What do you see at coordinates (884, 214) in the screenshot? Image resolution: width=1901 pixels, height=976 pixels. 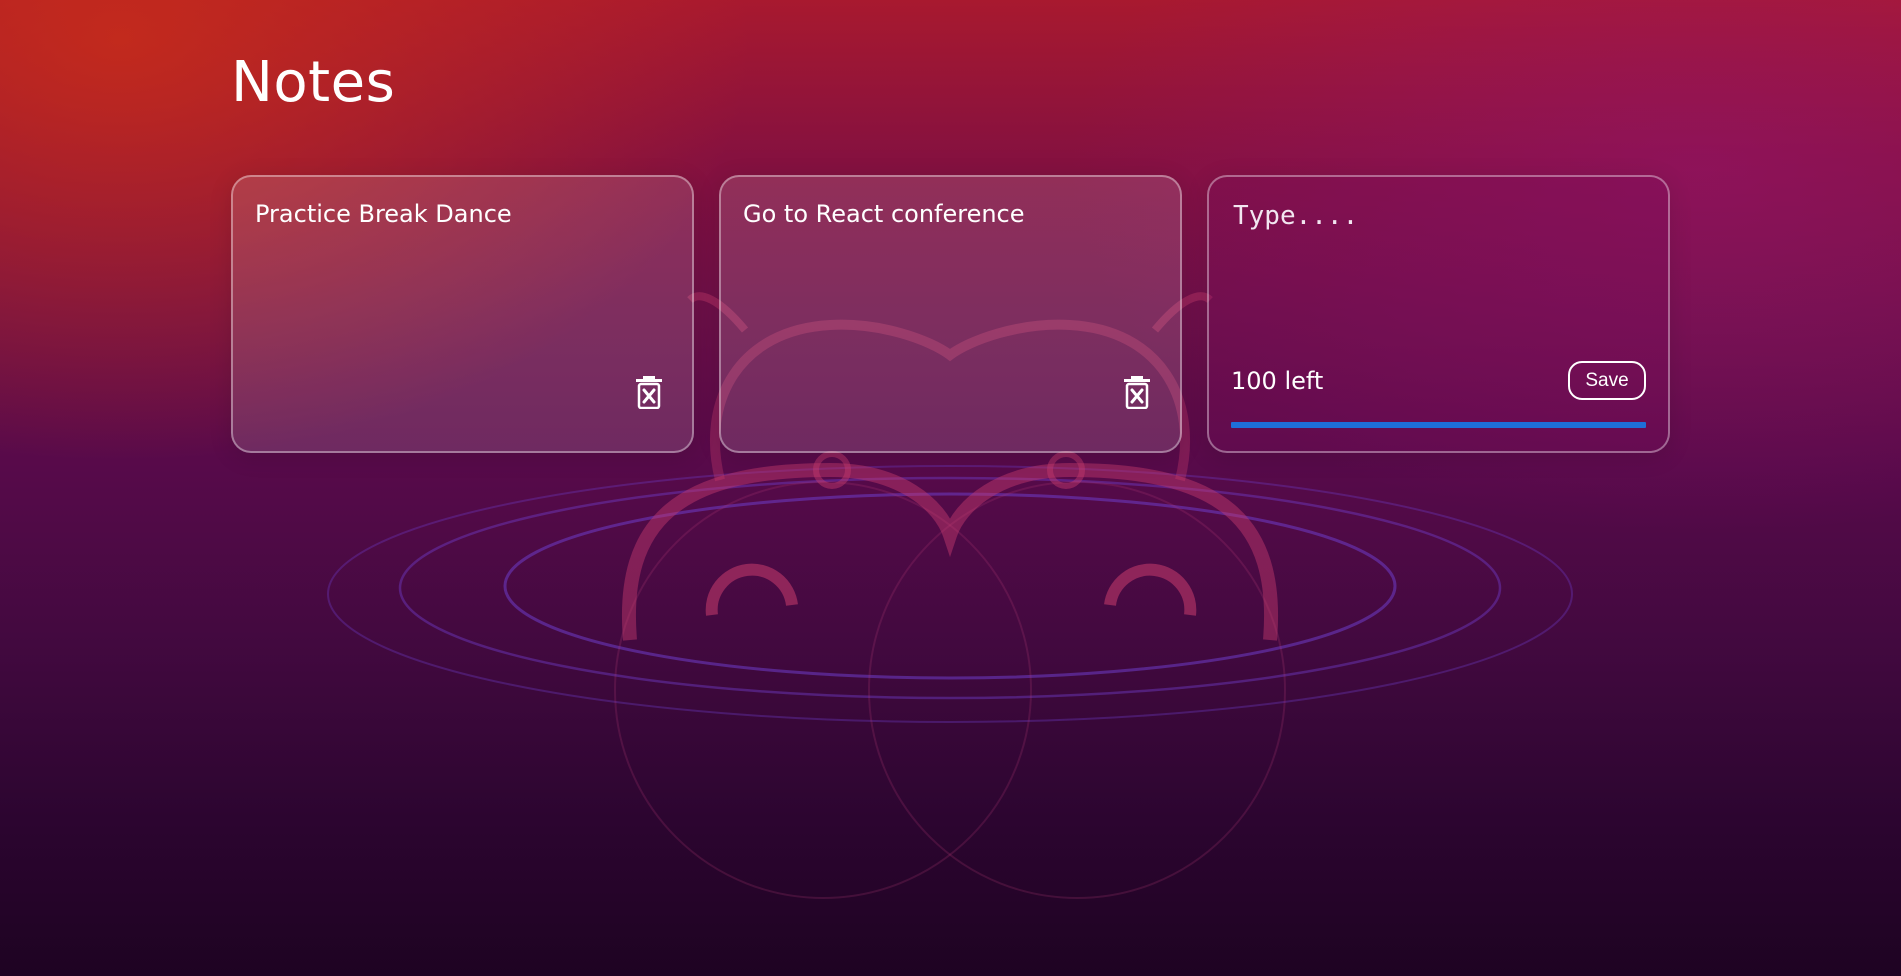 I see `note-text: Go to React conference` at bounding box center [884, 214].